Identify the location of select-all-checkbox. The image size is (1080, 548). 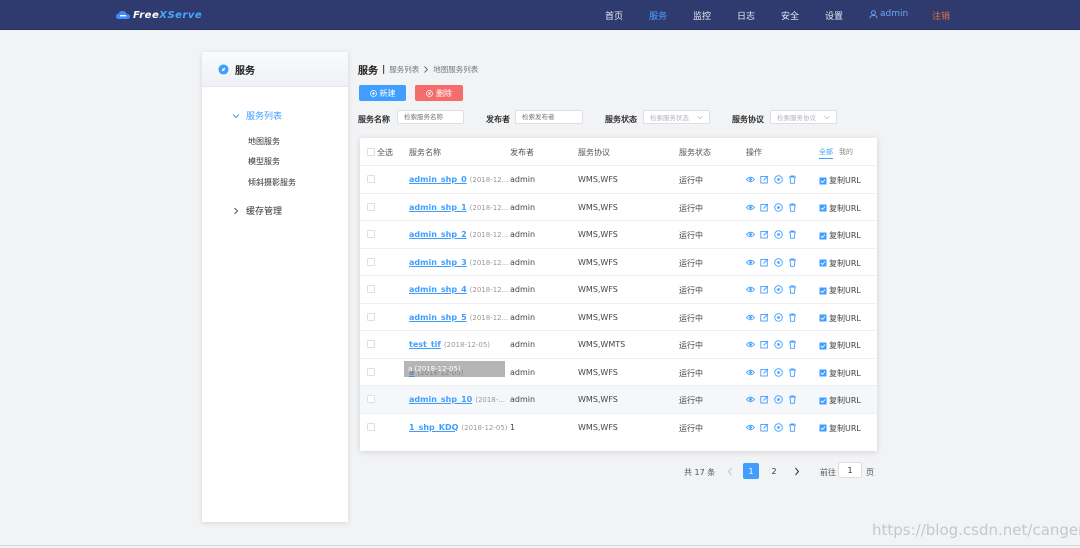
(371, 152).